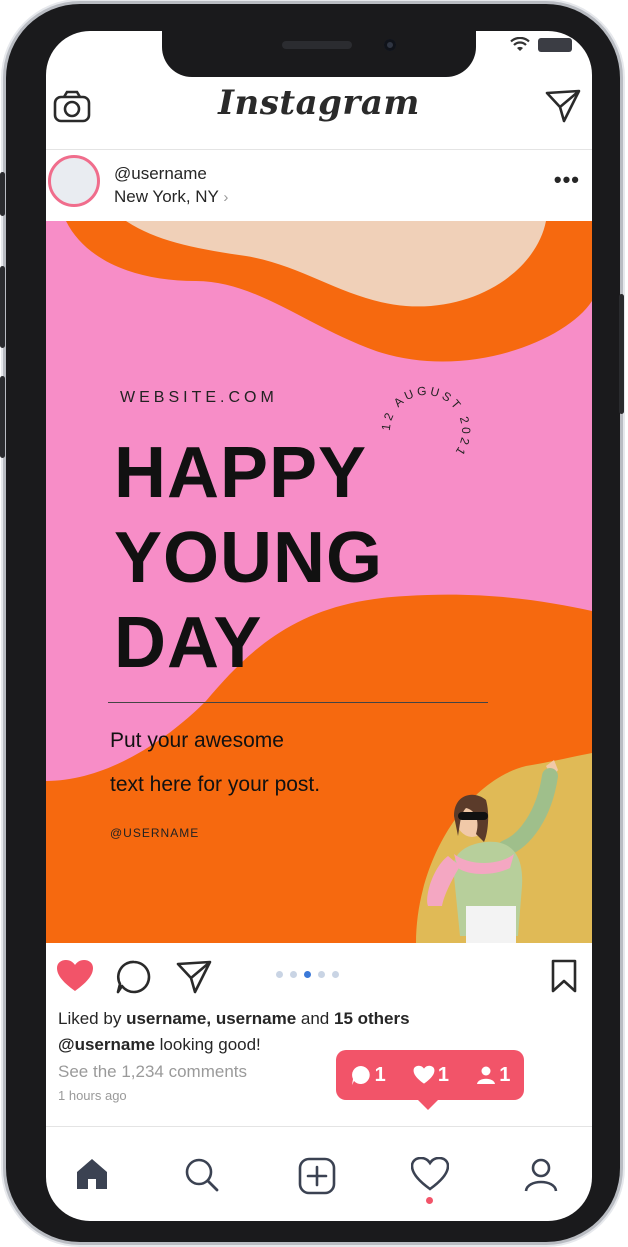  What do you see at coordinates (424, 1074) in the screenshot?
I see `heart-icon` at bounding box center [424, 1074].